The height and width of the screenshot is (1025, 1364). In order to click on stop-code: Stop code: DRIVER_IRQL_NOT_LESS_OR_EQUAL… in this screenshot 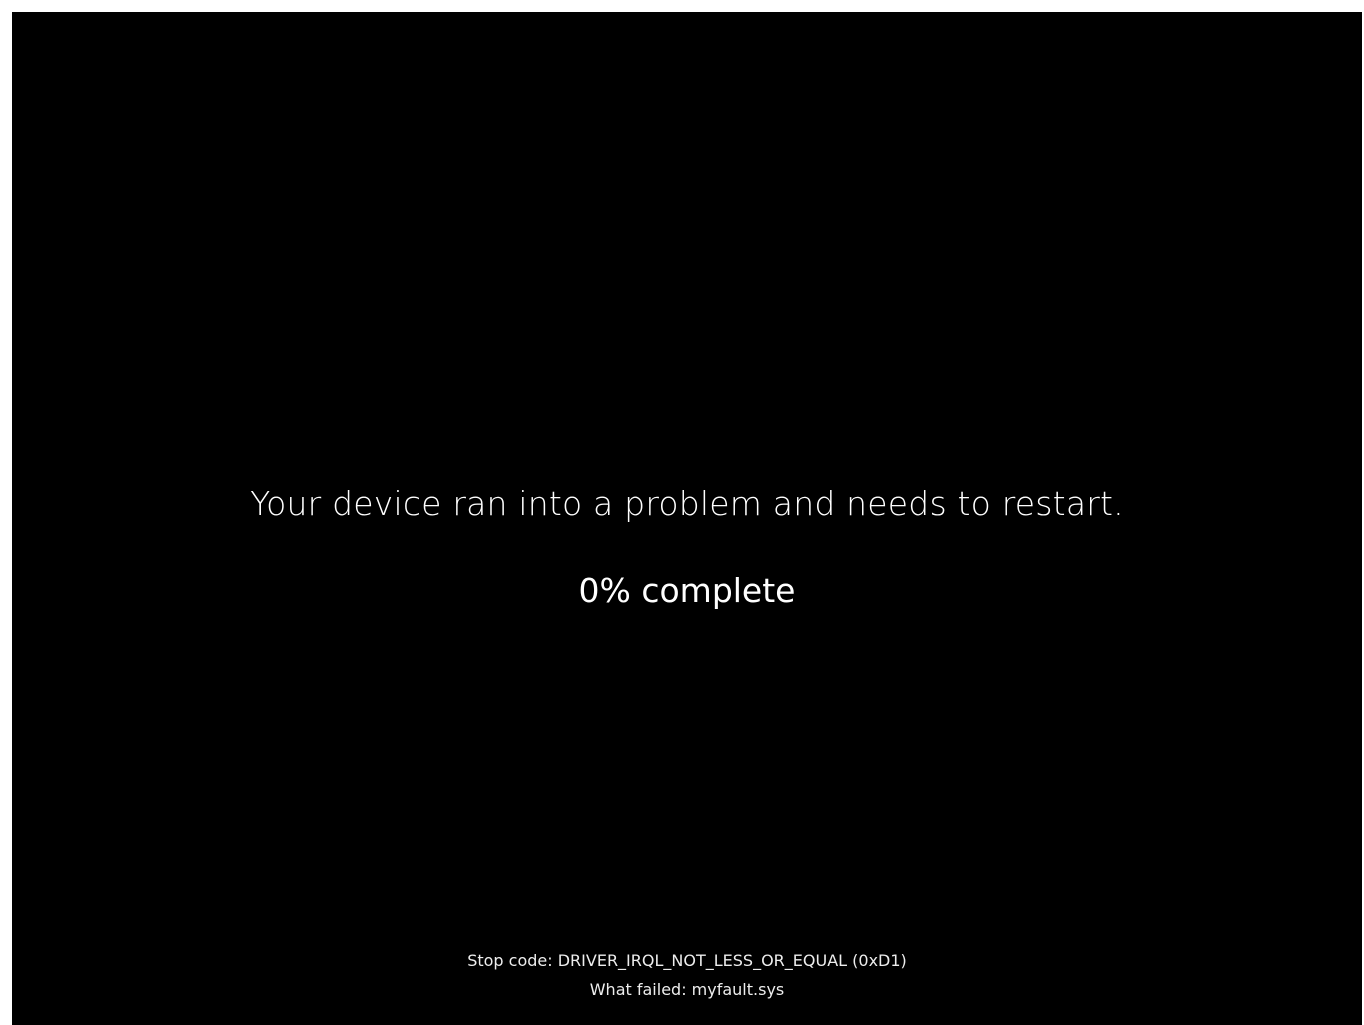, I will do `click(687, 960)`.